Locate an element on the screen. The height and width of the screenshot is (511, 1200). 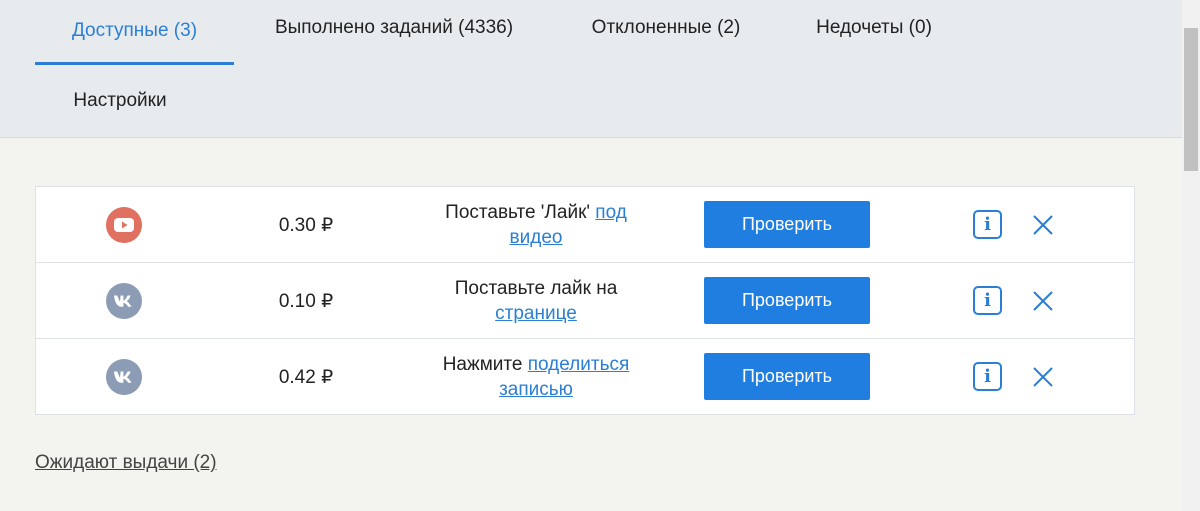
tab-rejected: Отклоненные (2) is located at coordinates (666, 28).